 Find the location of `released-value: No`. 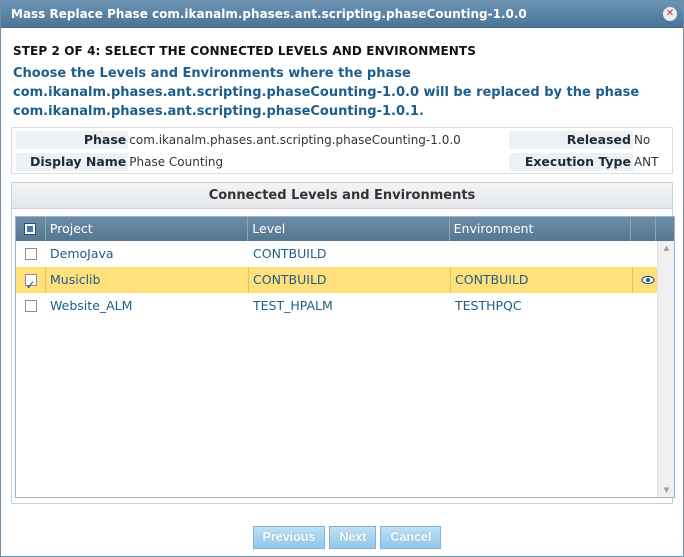

released-value: No is located at coordinates (642, 140).